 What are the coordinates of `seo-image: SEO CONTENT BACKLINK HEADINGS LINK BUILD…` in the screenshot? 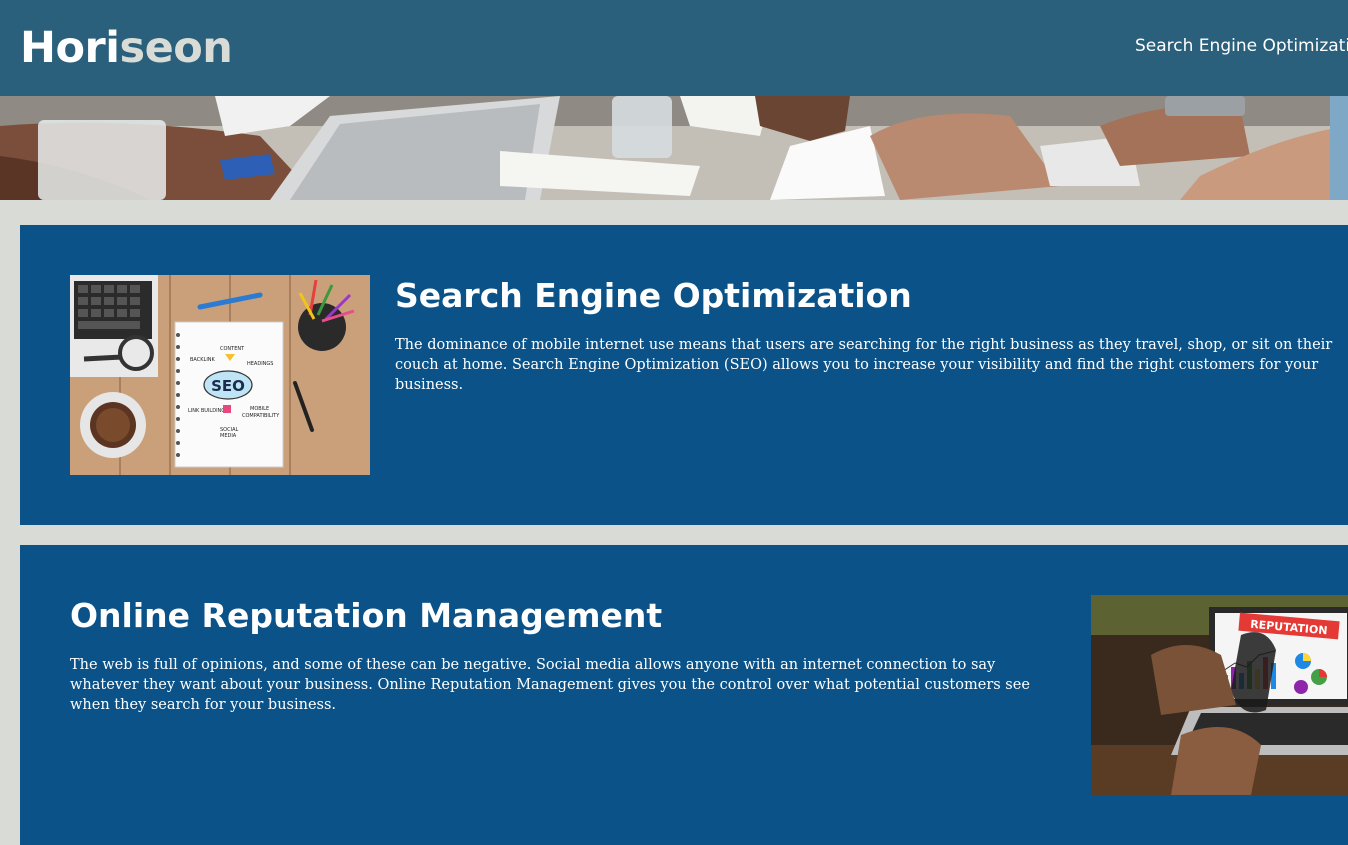 It's located at (220, 375).